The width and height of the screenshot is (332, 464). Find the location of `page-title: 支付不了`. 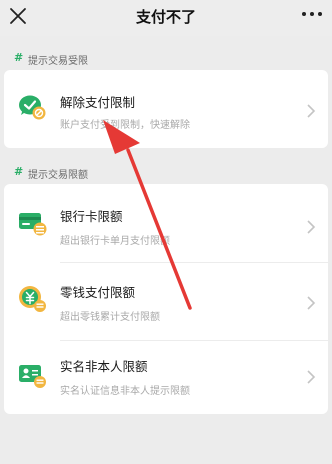

page-title: 支付不了 is located at coordinates (165, 17).